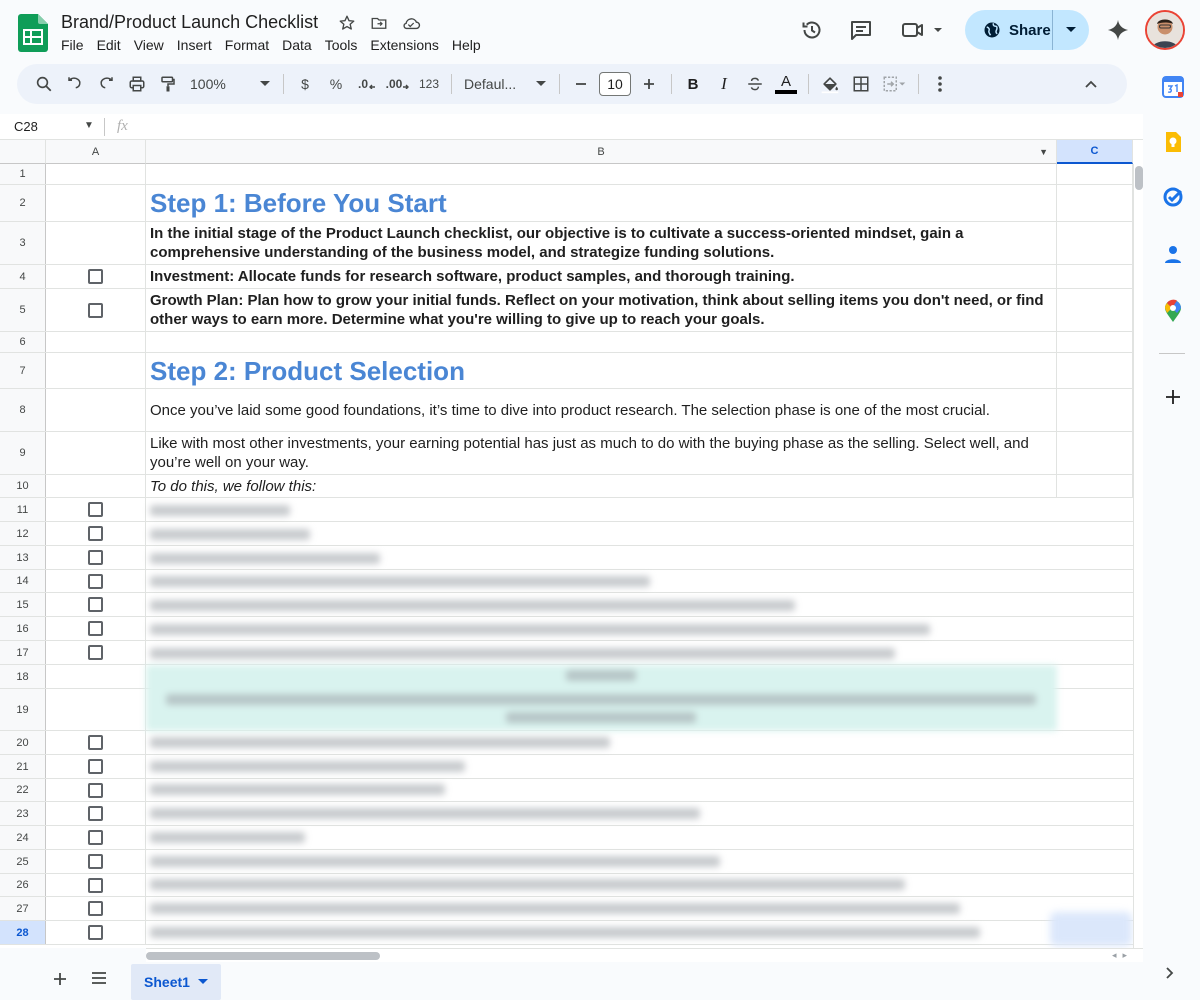  Describe the element at coordinates (23, 152) in the screenshot. I see `select-all-corner` at that location.